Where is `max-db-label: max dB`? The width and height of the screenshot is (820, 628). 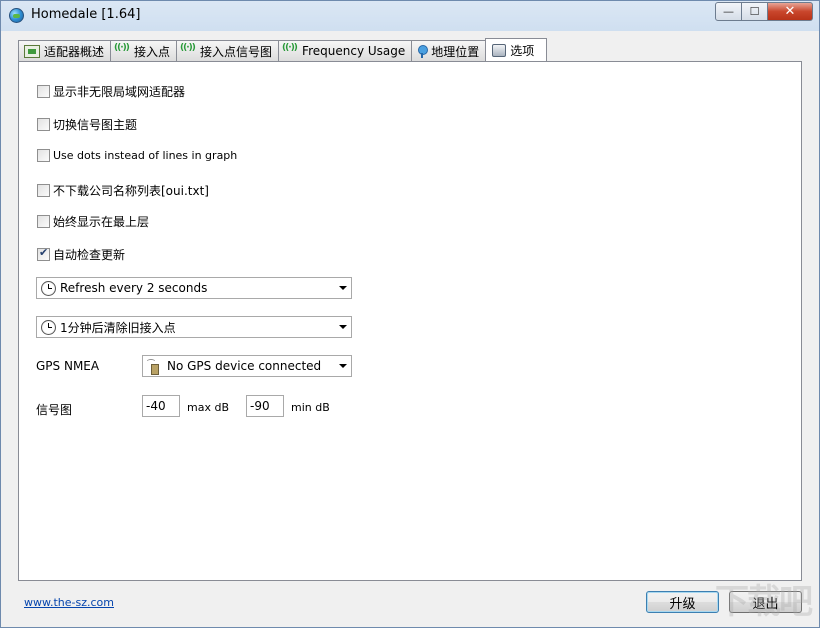 max-db-label: max dB is located at coordinates (208, 407).